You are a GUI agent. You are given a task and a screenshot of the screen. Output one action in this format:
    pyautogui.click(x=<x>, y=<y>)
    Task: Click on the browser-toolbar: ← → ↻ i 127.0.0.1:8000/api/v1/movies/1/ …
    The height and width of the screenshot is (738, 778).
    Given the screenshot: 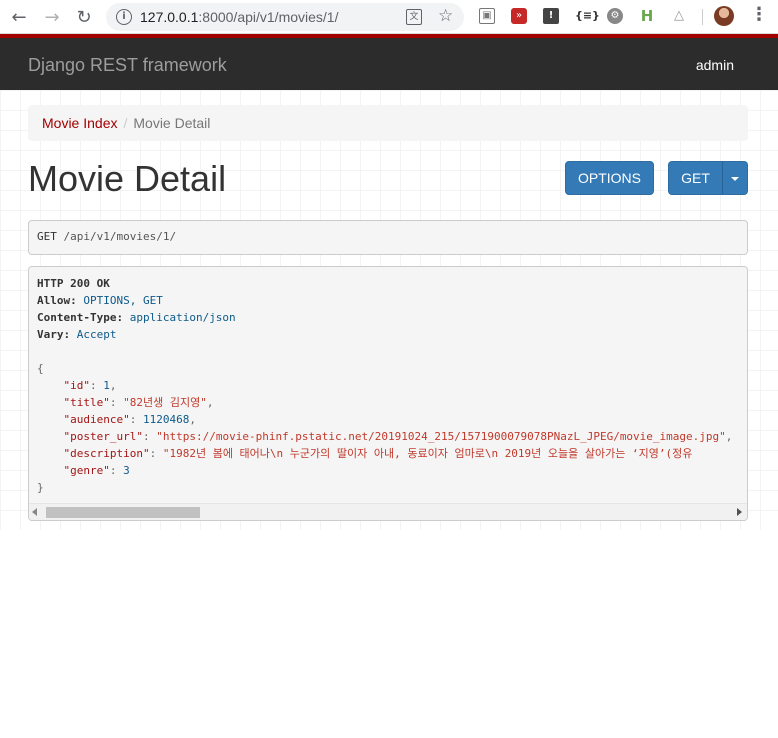 What is the action you would take?
    pyautogui.click(x=389, y=17)
    